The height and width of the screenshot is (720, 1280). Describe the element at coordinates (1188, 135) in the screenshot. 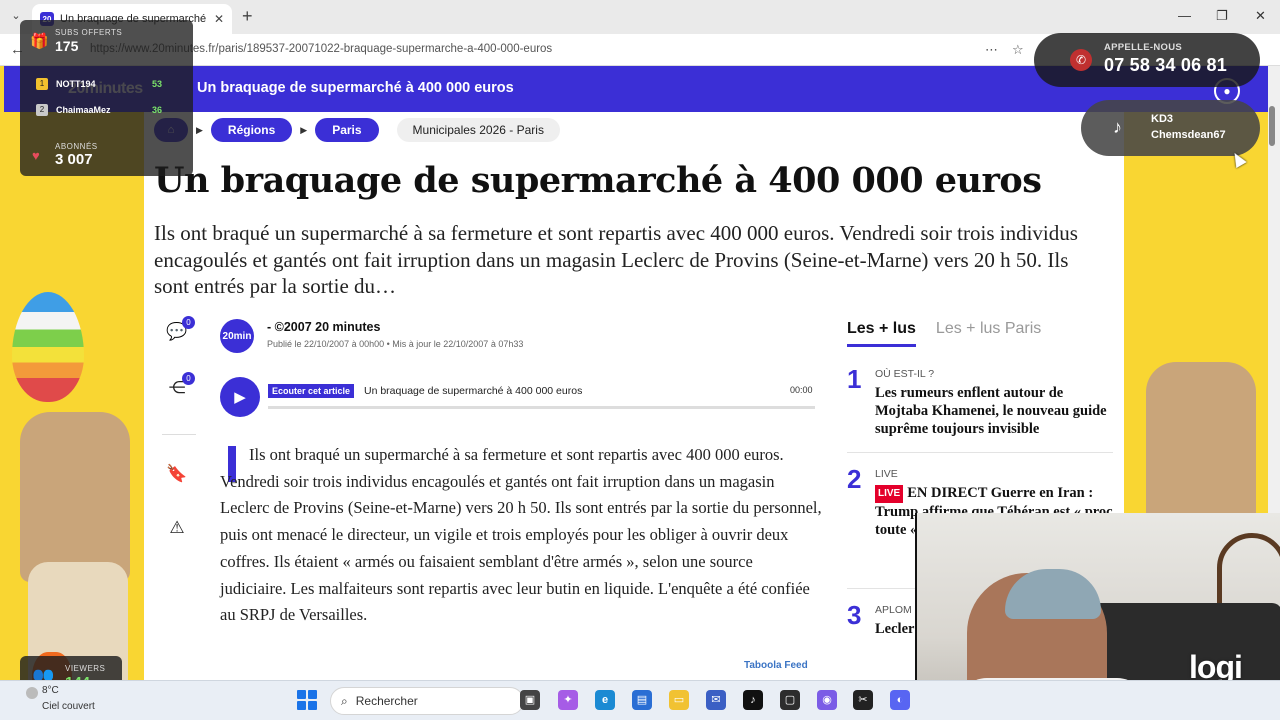

I see `tiktok-handle: Chemsdean67` at that location.